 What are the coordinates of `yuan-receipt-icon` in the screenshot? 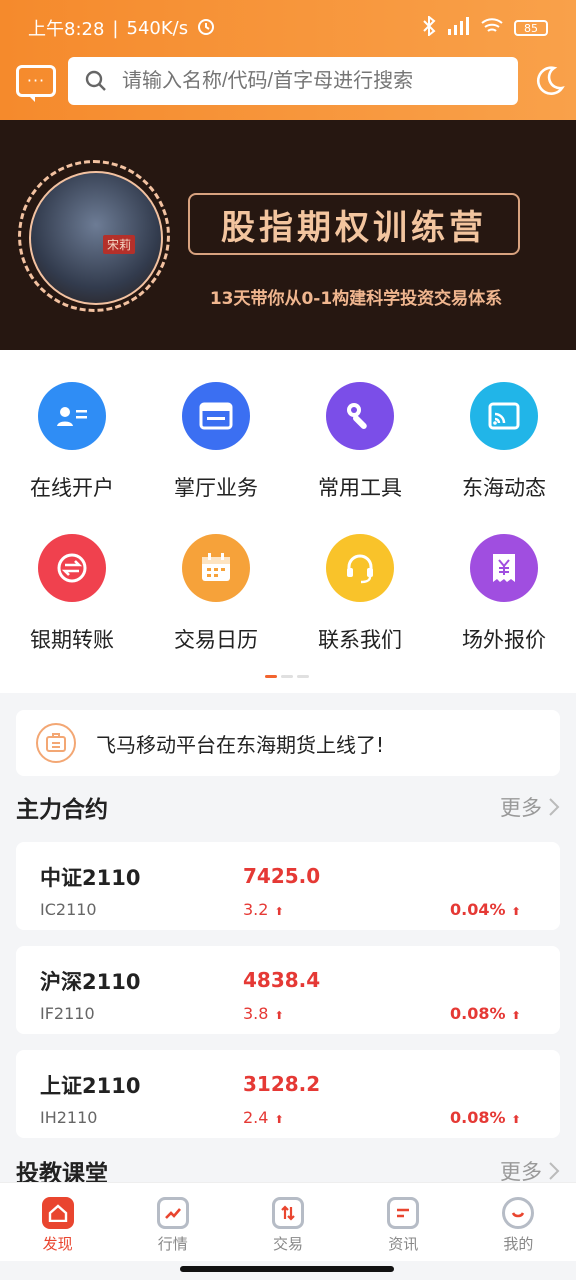 It's located at (504, 568).